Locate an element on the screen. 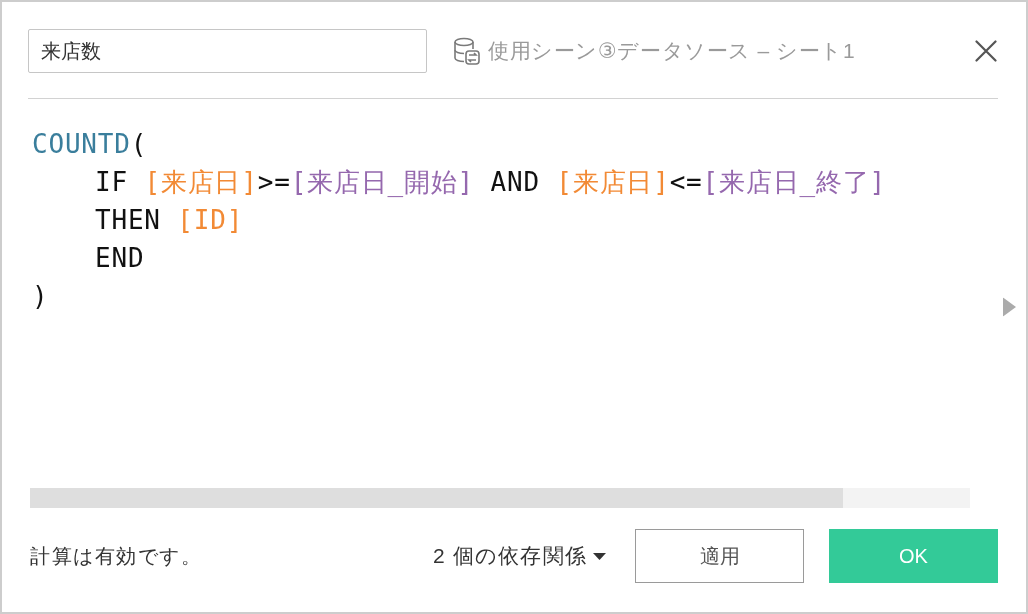 The width and height of the screenshot is (1028, 614). keyword: IF is located at coordinates (111, 182).